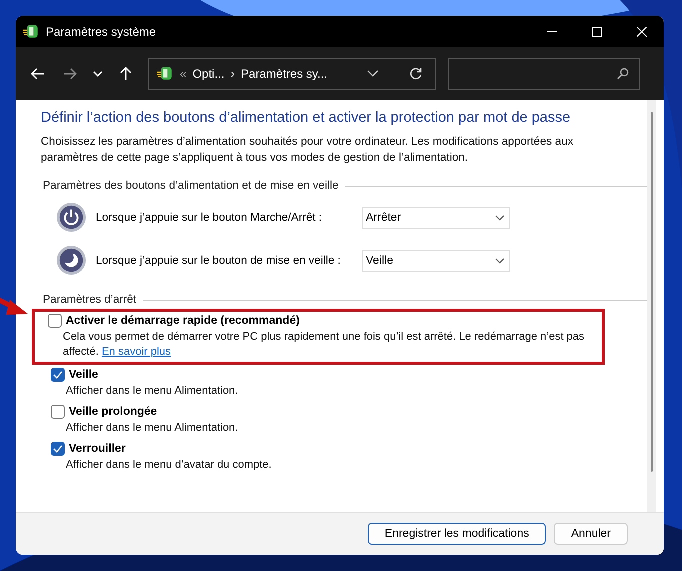  Describe the element at coordinates (436, 261) in the screenshot. I see `dropdown: Veille` at that location.